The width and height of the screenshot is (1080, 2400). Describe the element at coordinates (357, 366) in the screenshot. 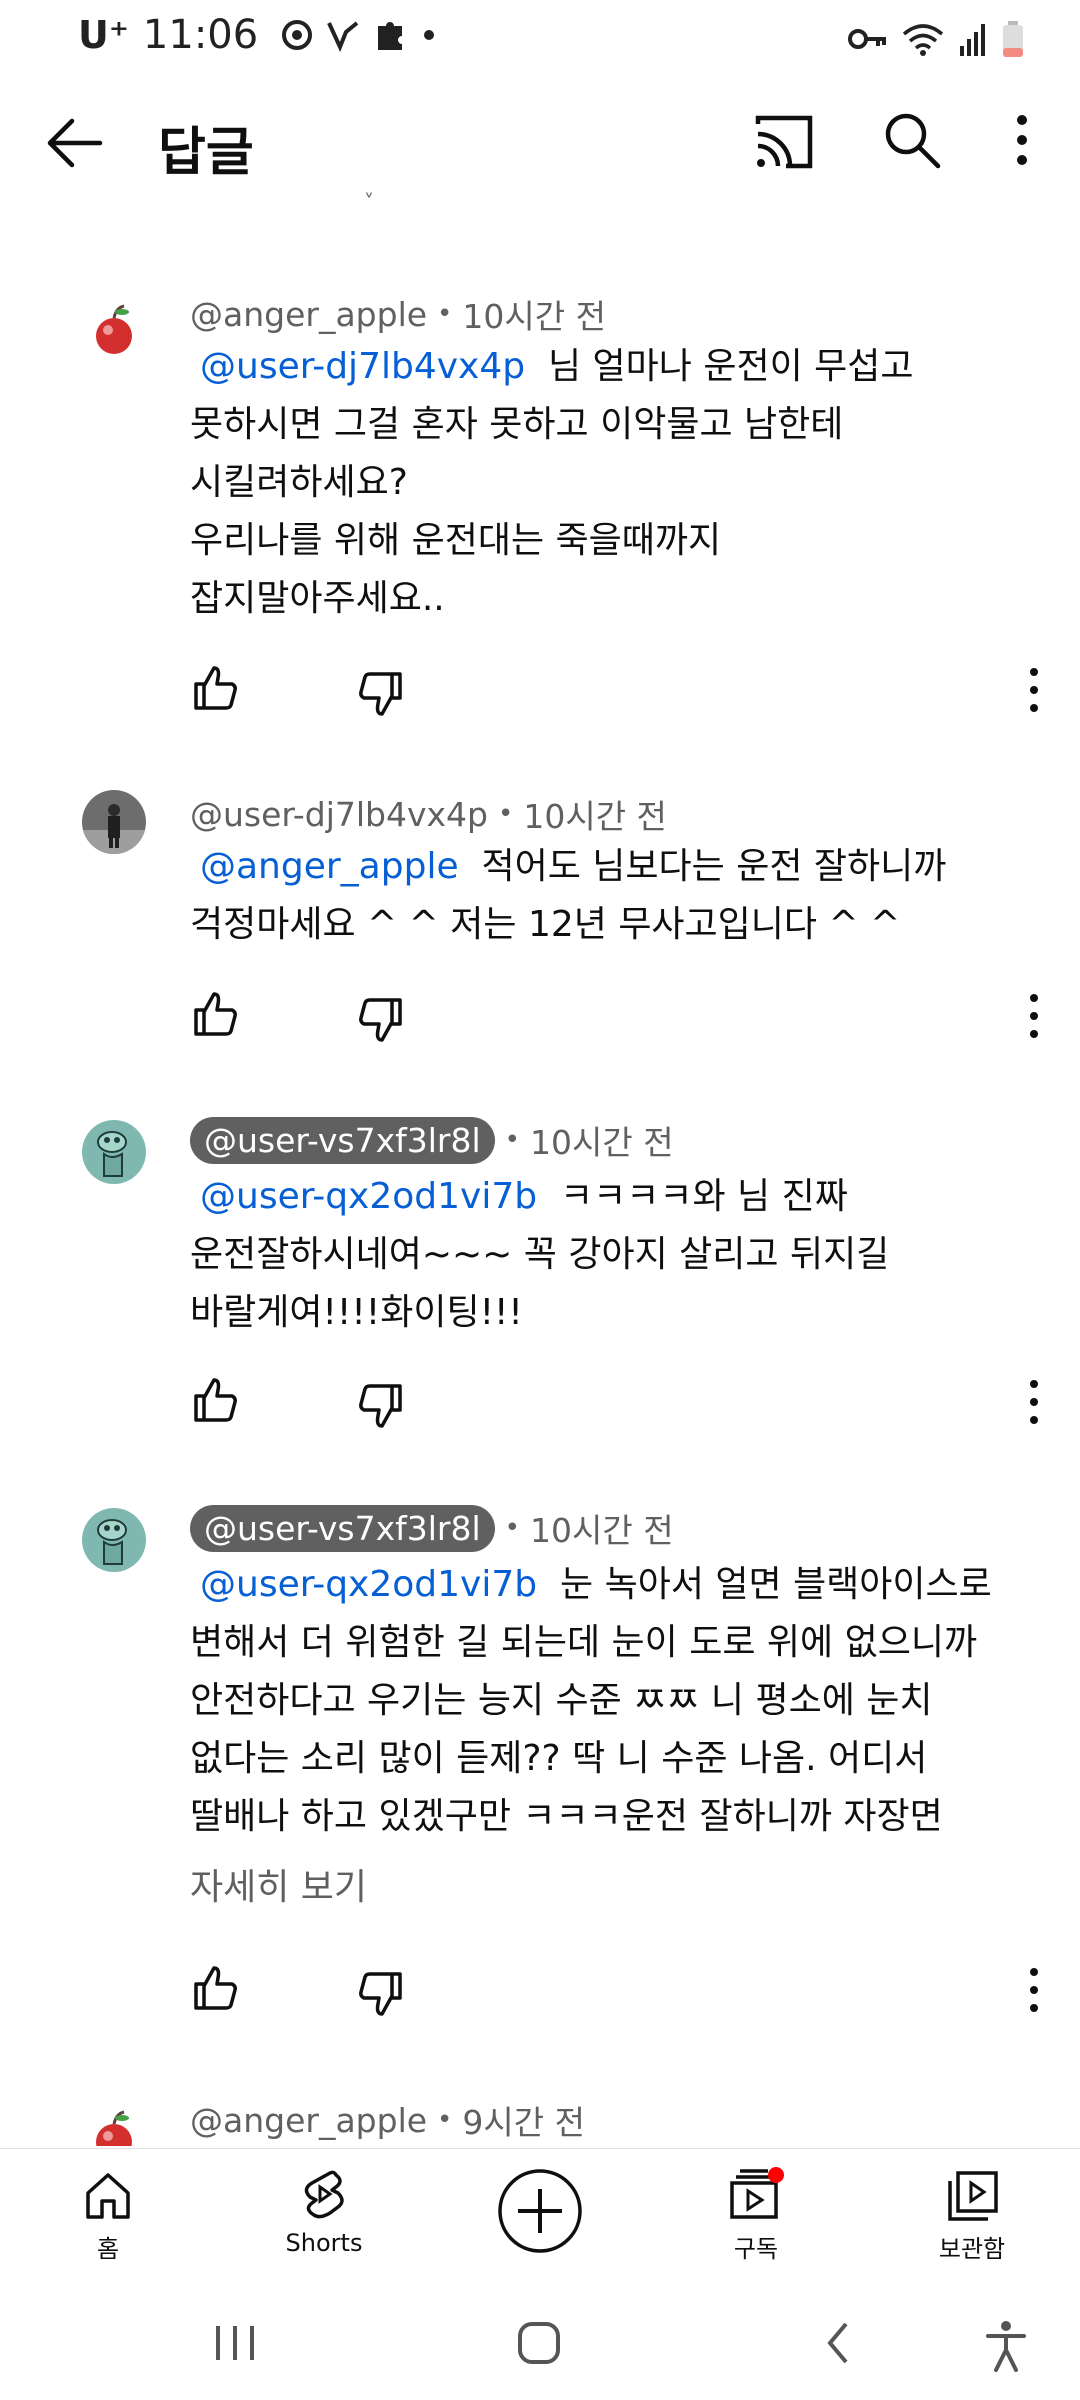

I see `comment-mention: @user-dj7lb4vx4p` at that location.